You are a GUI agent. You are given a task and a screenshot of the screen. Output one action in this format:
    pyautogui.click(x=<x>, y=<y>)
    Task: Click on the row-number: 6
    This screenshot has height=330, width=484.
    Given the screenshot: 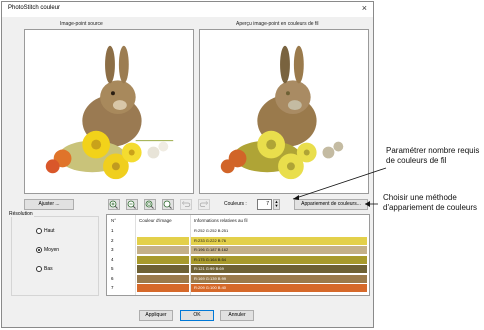 What is the action you would take?
    pyautogui.click(x=112, y=278)
    